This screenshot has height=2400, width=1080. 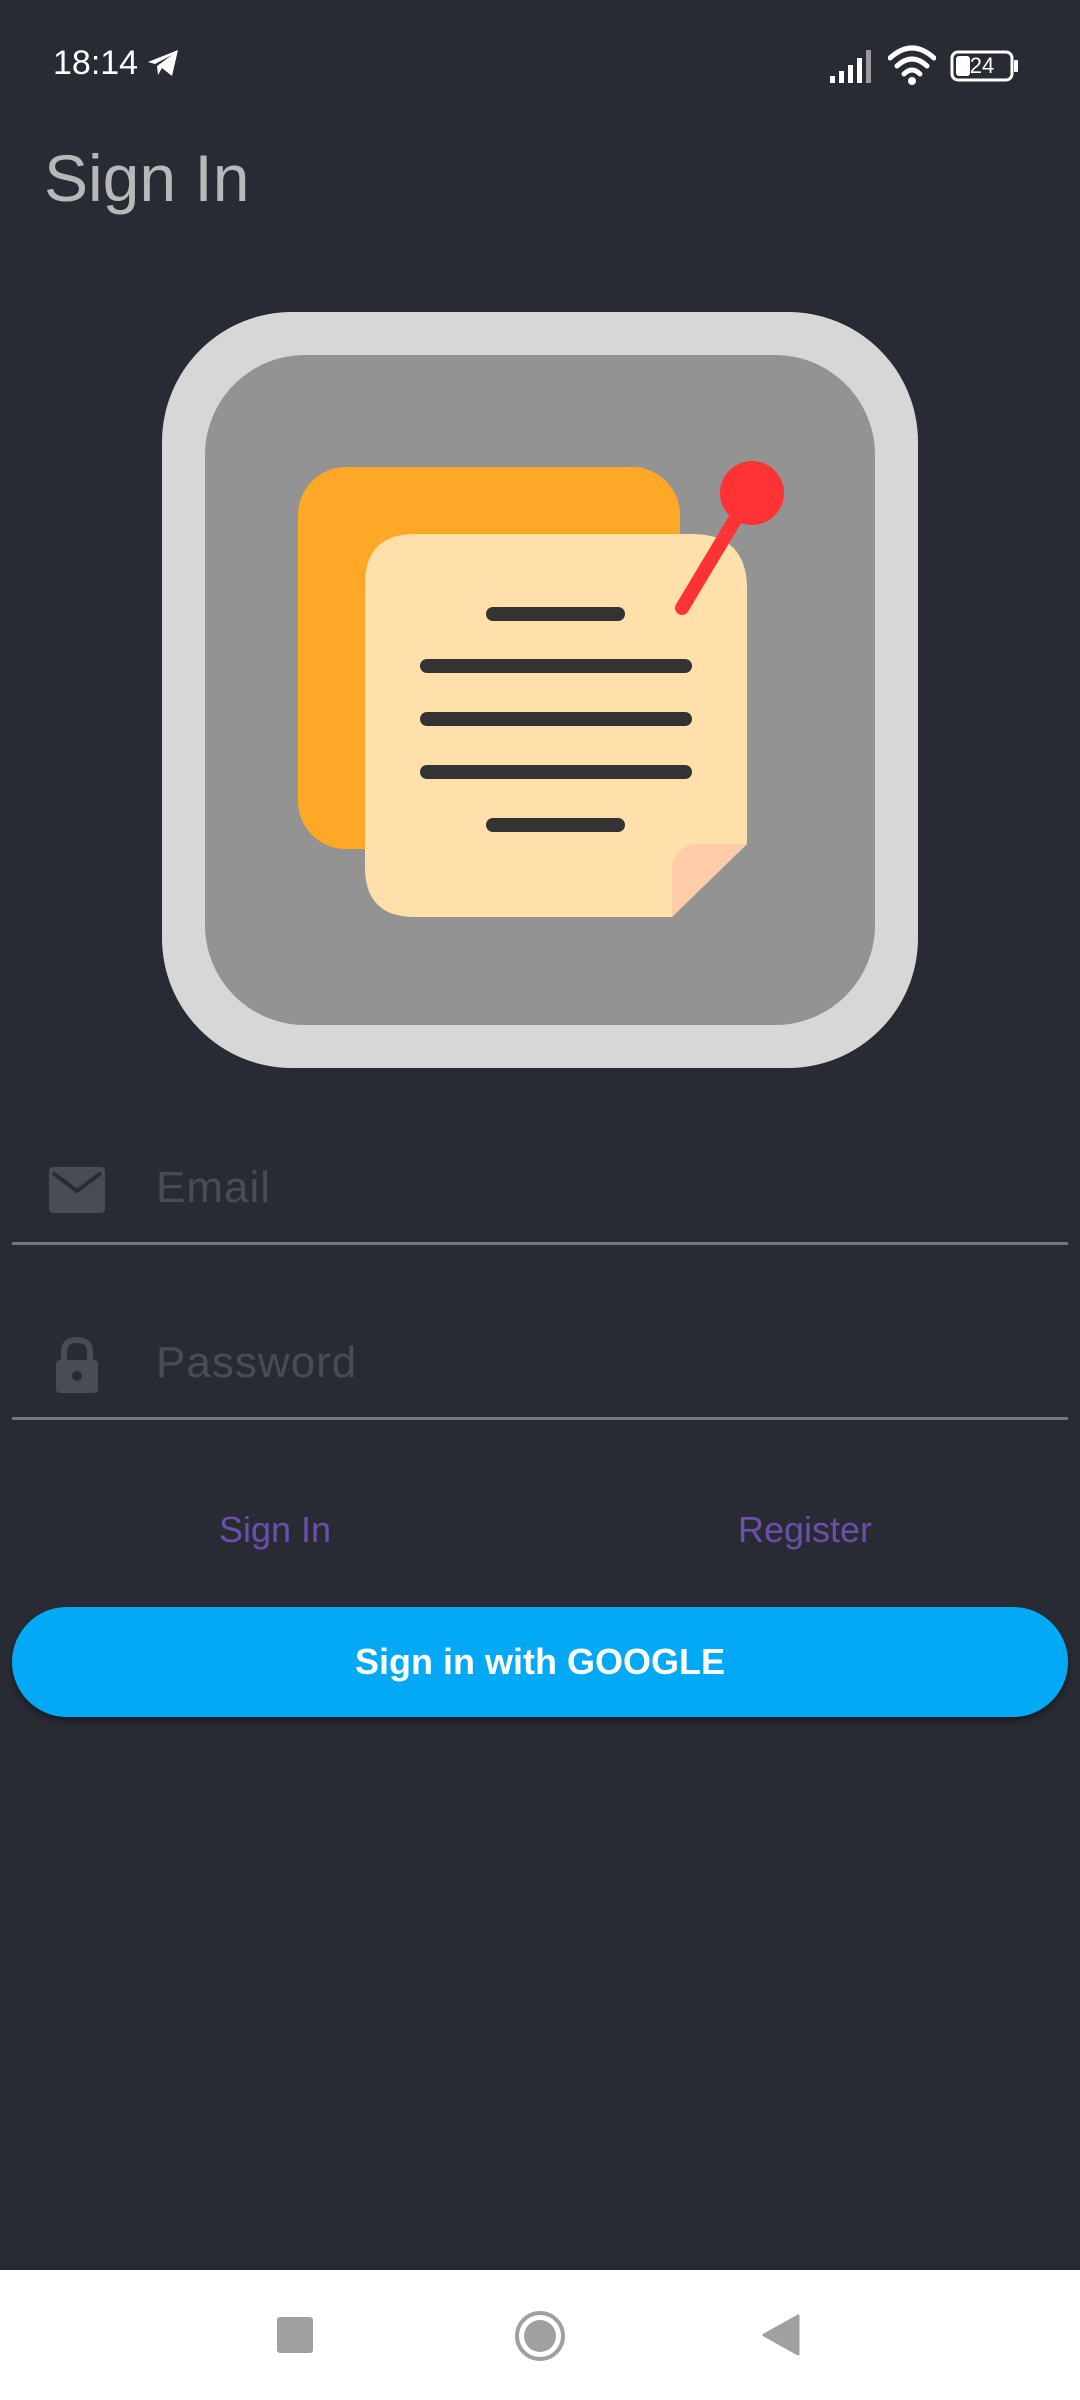 What do you see at coordinates (540, 65) in the screenshot?
I see `status-bar: 18:14 24` at bounding box center [540, 65].